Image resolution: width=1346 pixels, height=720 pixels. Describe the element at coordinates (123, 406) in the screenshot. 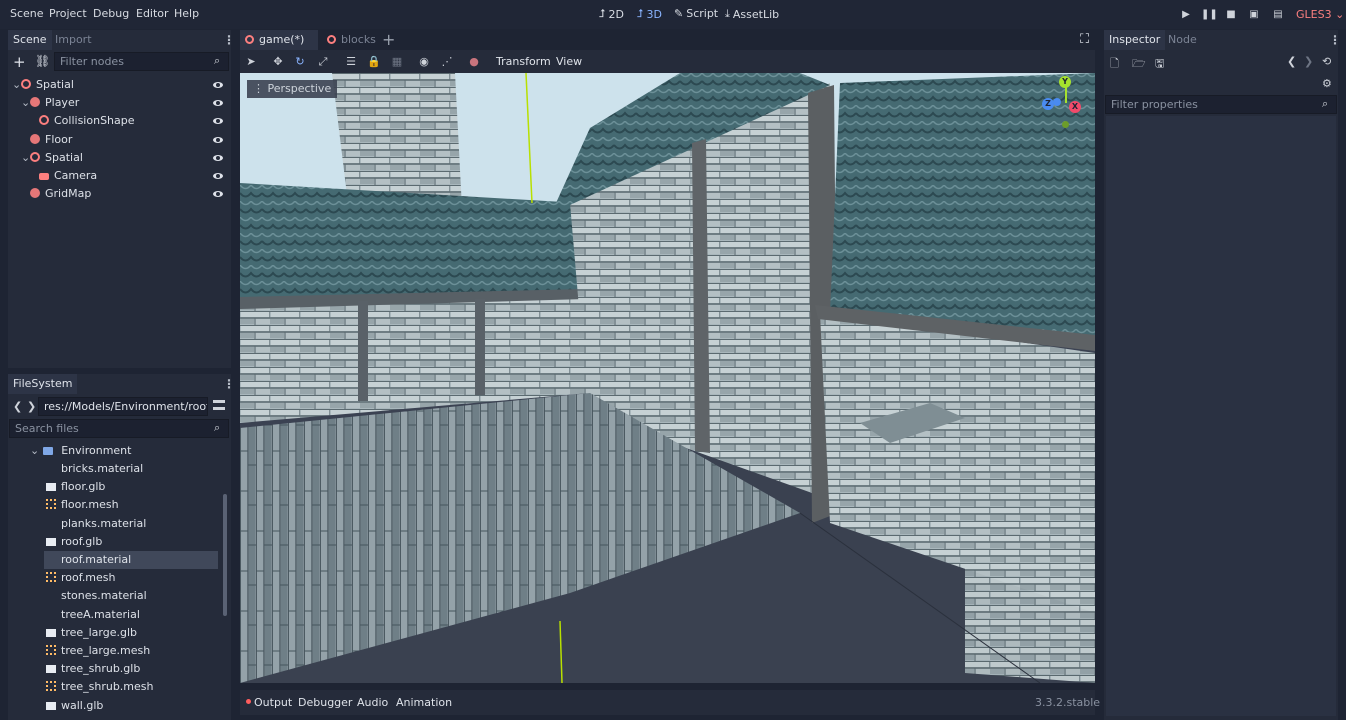

I see `path-field: res://Models/Environment/roof.ma` at that location.